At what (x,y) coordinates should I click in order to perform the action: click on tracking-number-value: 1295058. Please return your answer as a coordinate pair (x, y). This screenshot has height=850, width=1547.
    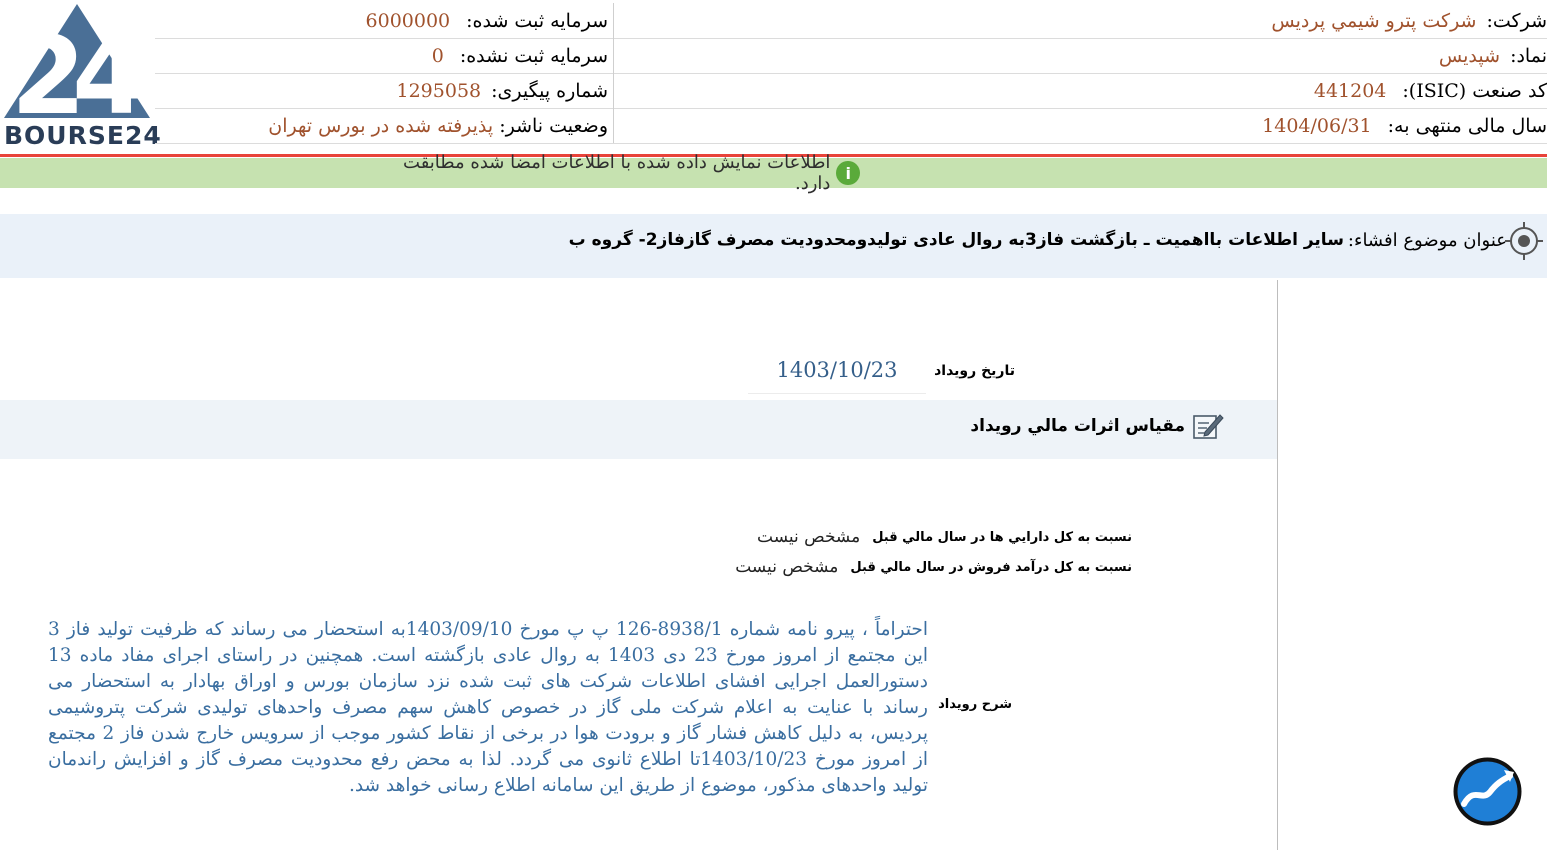
    Looking at the image, I should click on (439, 90).